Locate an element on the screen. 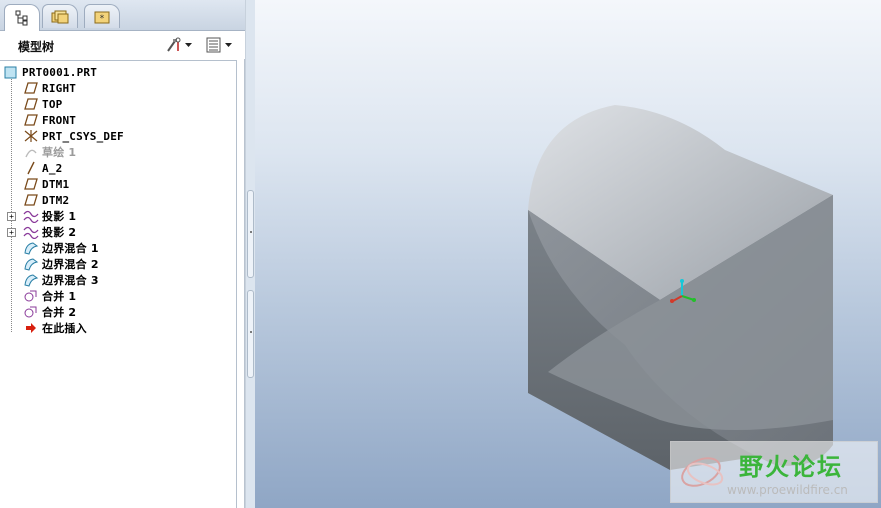  watermark-url: www.proewildfire.cn is located at coordinates (787, 490).